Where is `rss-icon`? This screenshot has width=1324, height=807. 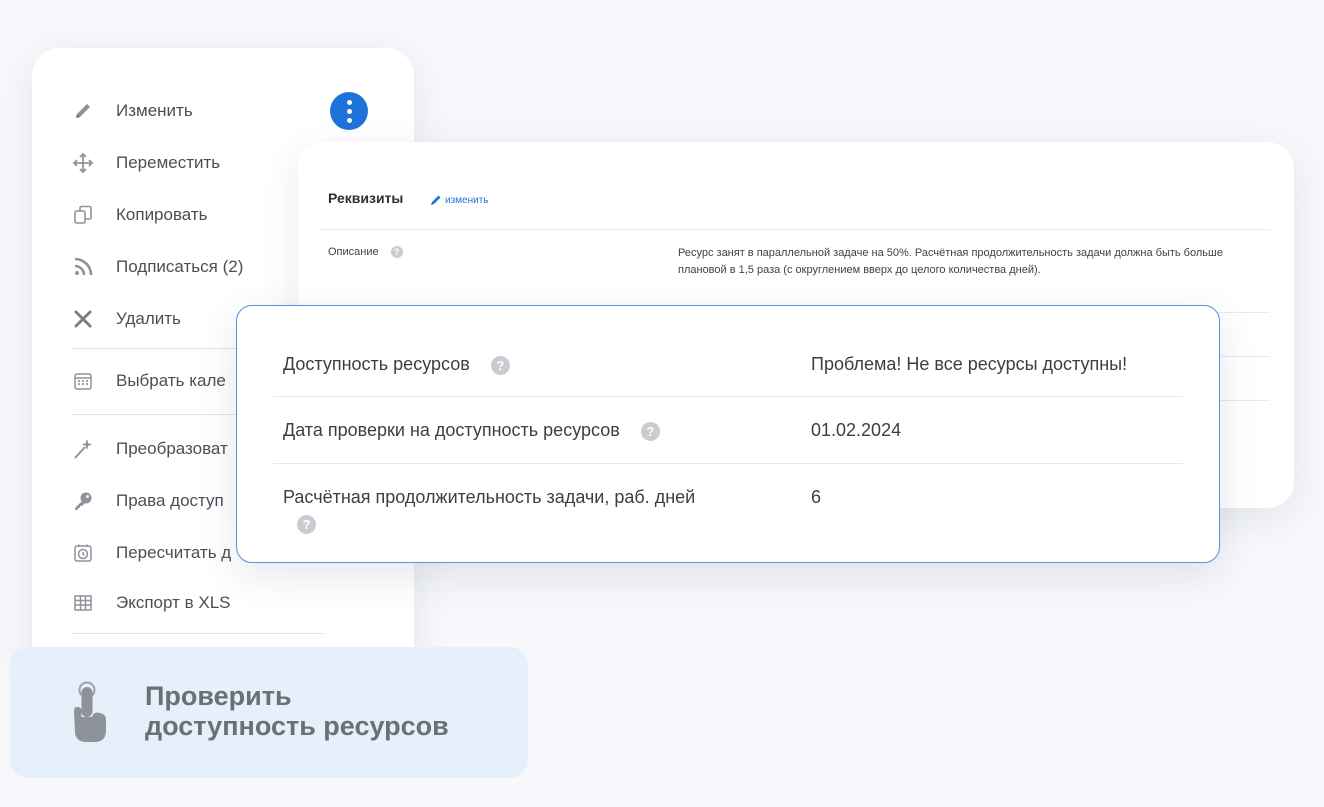 rss-icon is located at coordinates (83, 267).